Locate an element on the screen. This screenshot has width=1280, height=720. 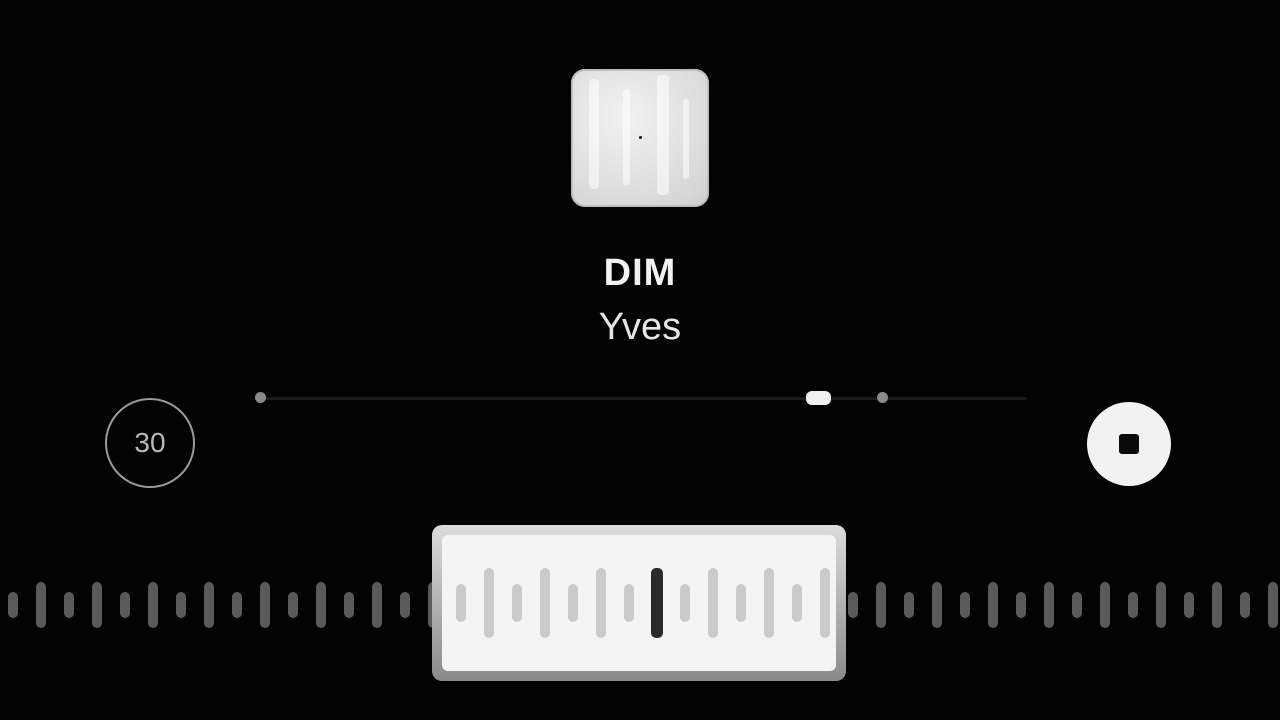
progress-marker-dot is located at coordinates (883, 397).